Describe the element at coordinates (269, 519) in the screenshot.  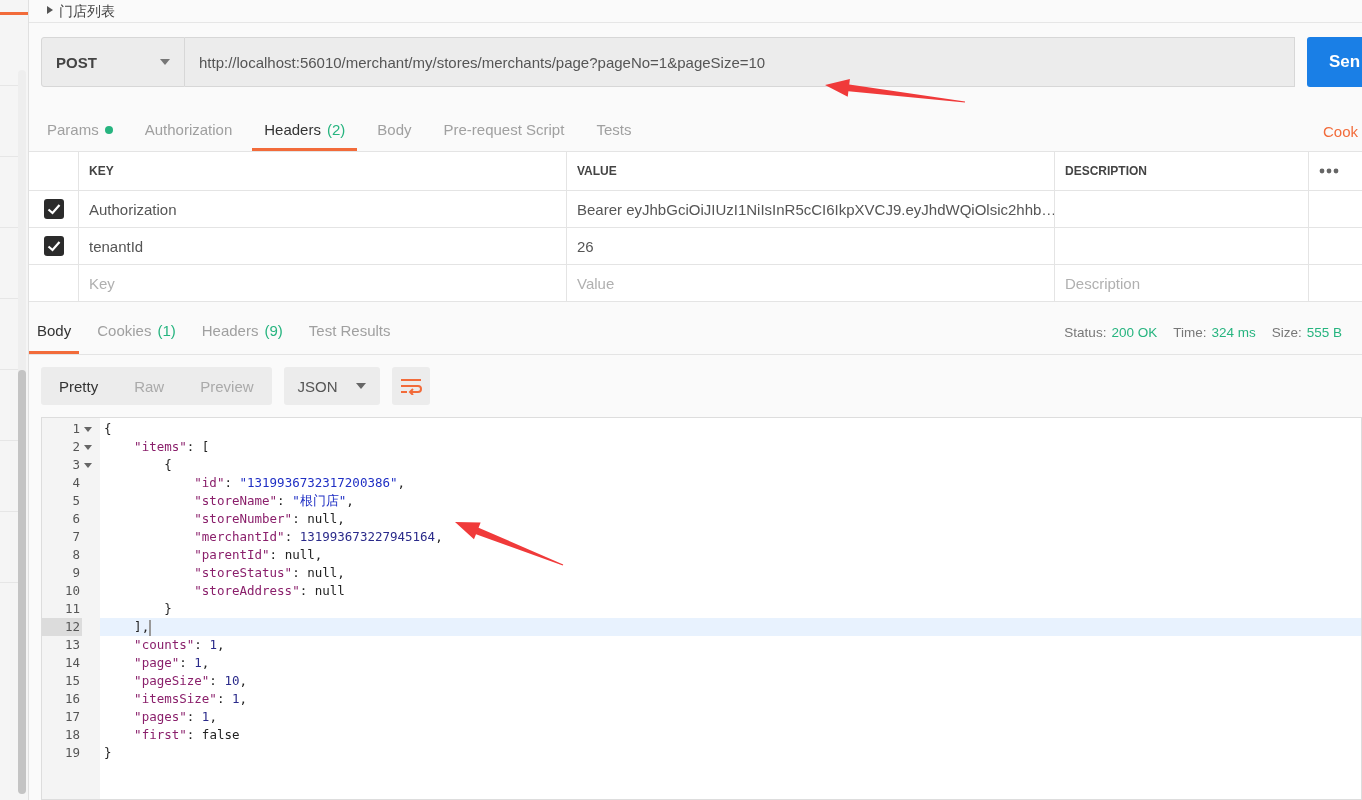
I see `code-line: "storeNumber": null,` at that location.